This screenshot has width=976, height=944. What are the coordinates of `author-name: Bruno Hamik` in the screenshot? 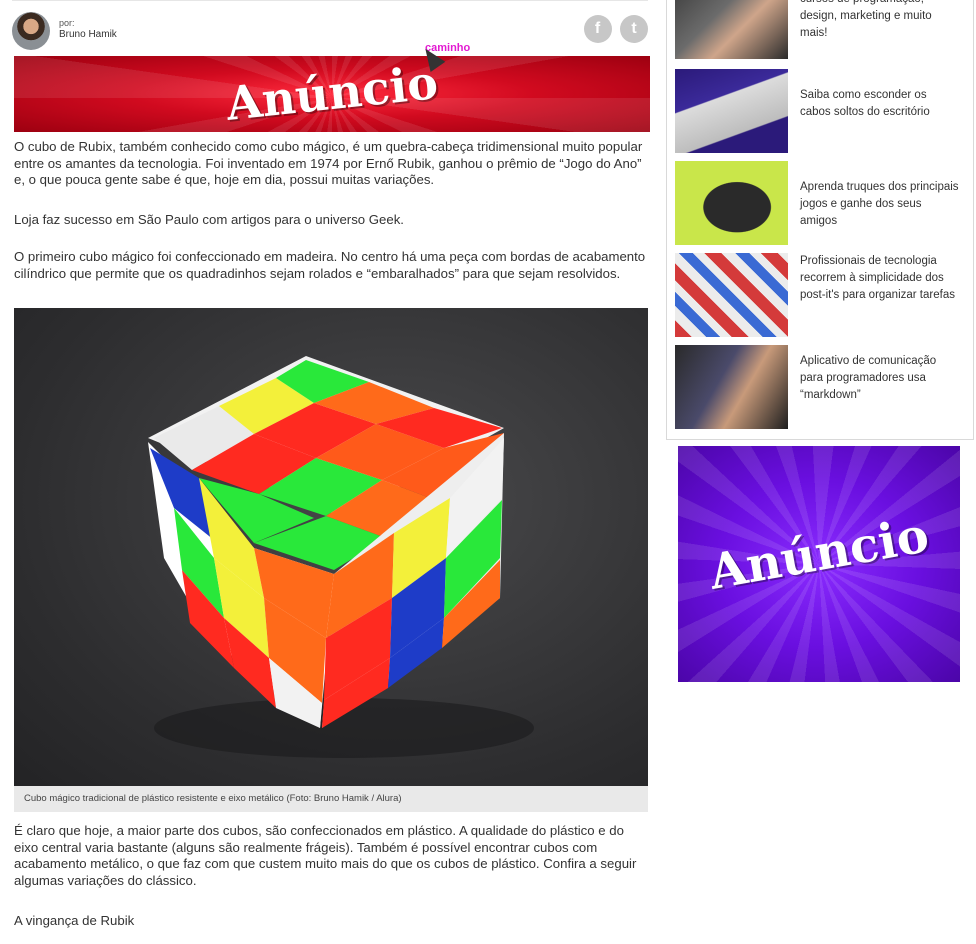 It's located at (88, 34).